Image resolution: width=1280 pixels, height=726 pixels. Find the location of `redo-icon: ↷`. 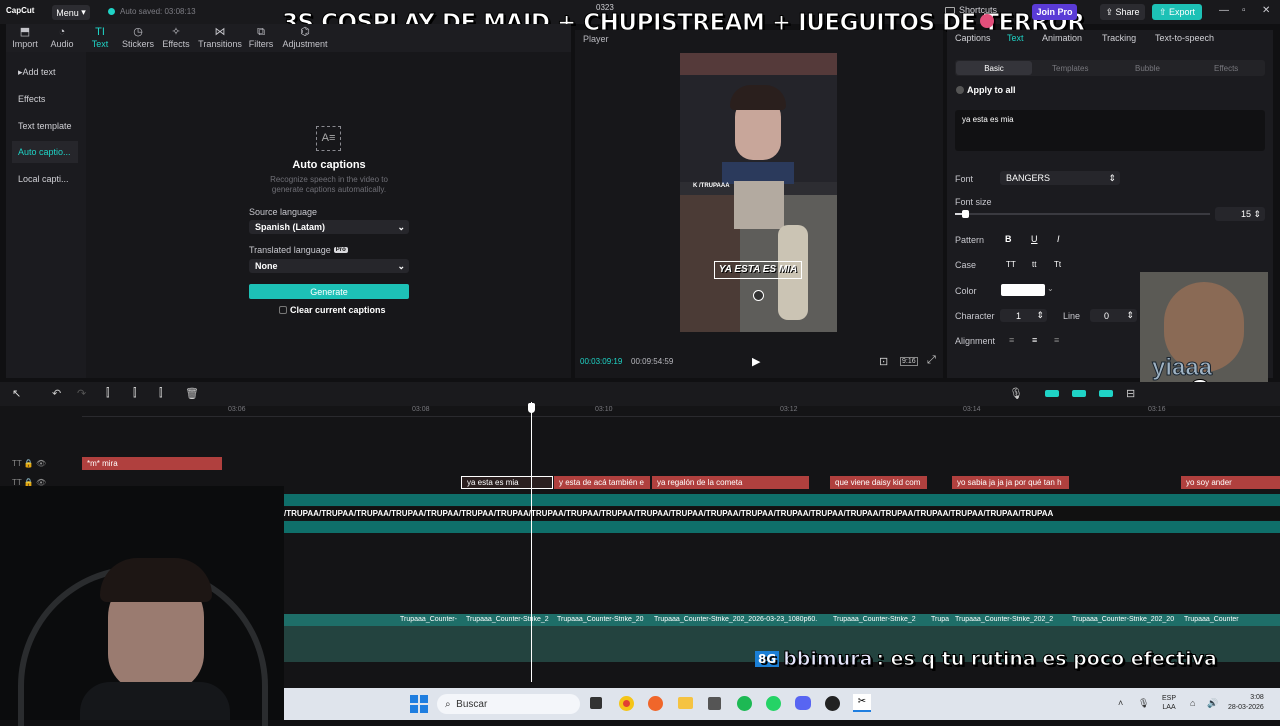

redo-icon: ↷ is located at coordinates (81, 393).